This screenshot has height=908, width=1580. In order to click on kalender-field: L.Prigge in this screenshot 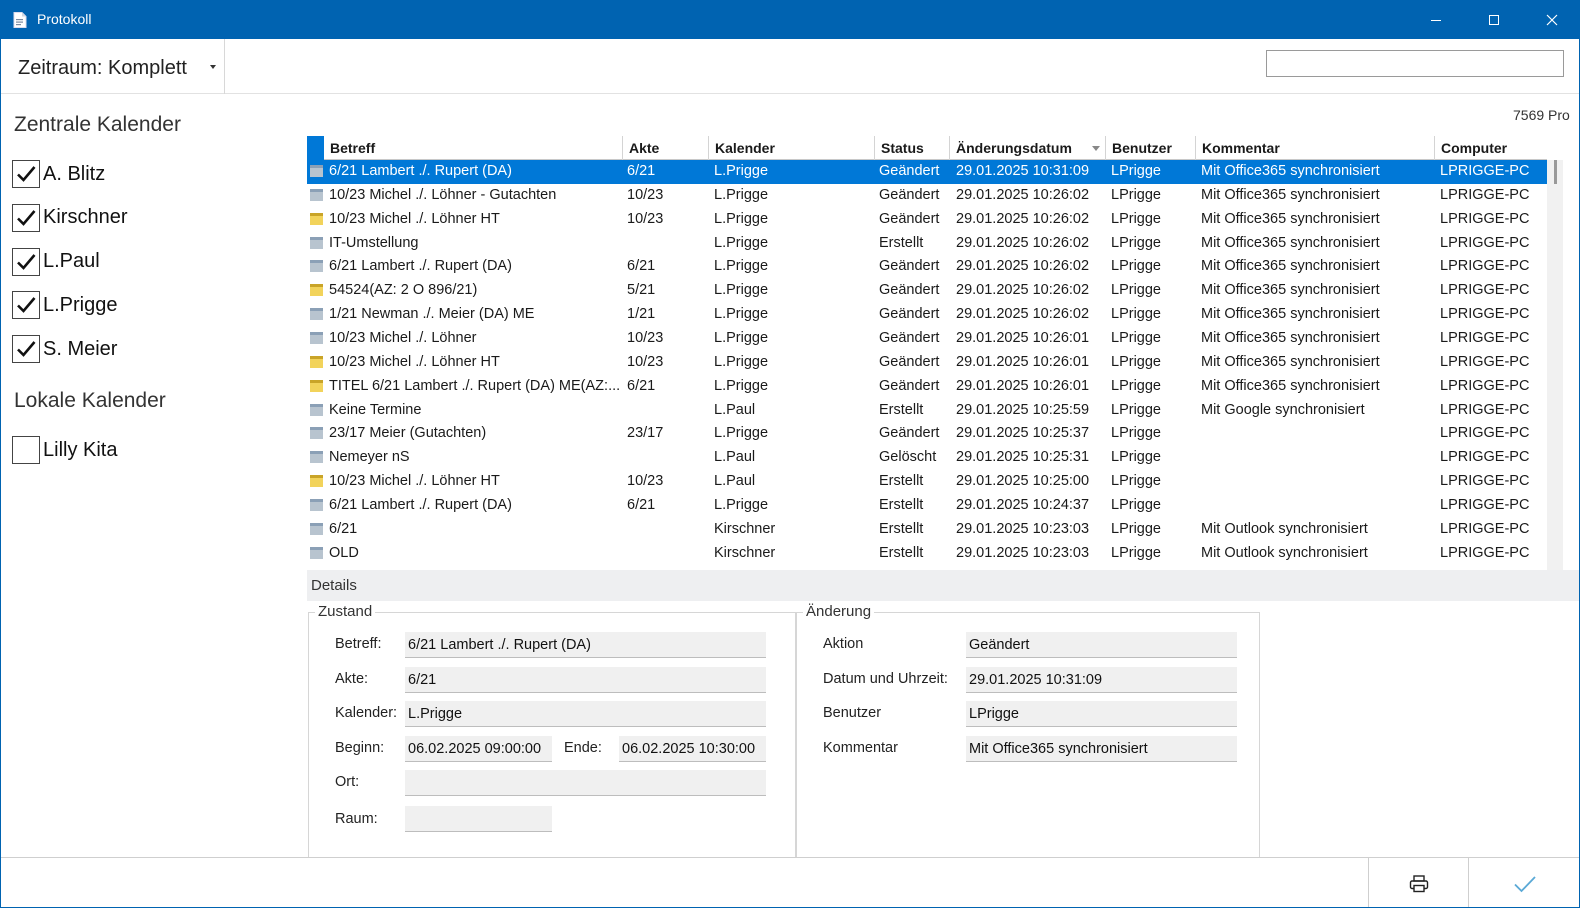, I will do `click(585, 714)`.